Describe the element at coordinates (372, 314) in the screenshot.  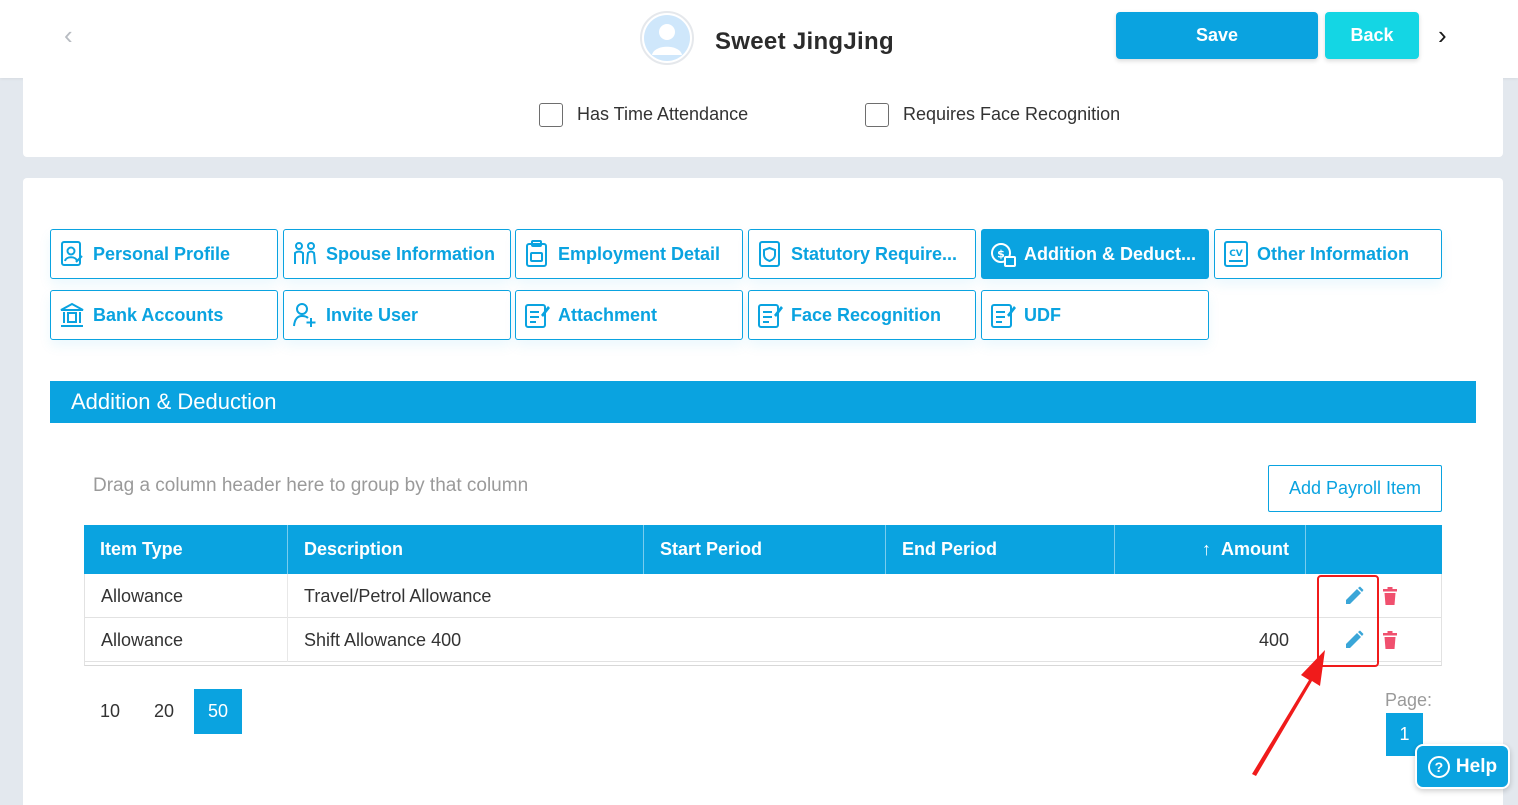
I see `tab-label: Invite User` at that location.